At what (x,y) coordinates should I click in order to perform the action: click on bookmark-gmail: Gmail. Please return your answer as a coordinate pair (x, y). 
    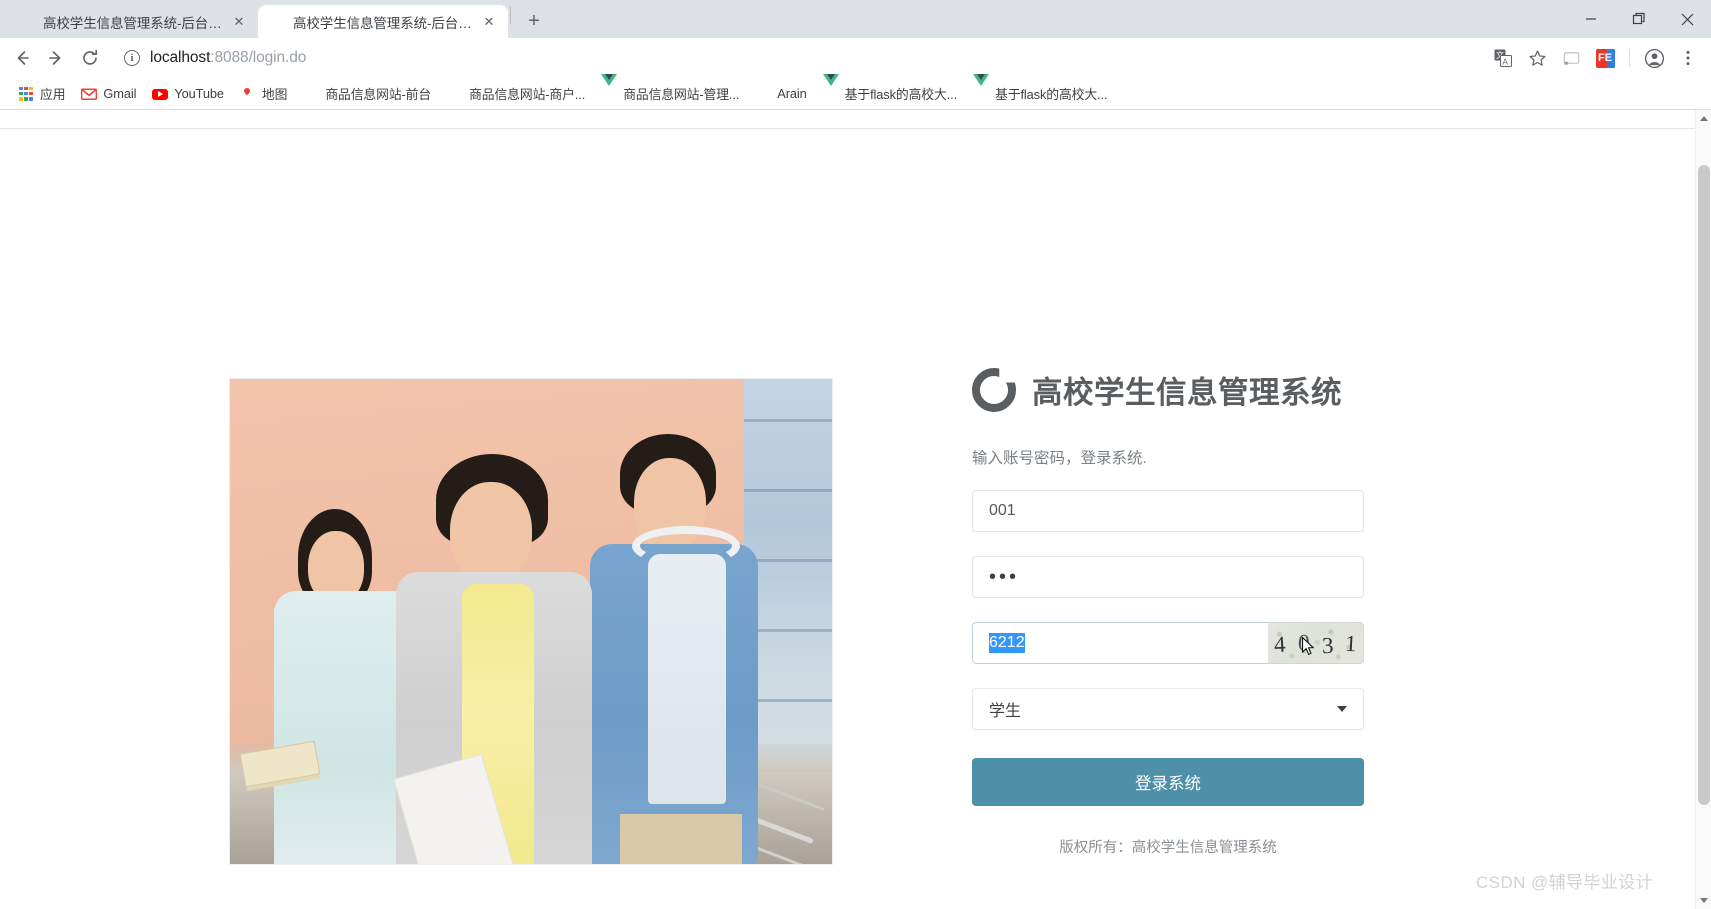
    Looking at the image, I should click on (108, 94).